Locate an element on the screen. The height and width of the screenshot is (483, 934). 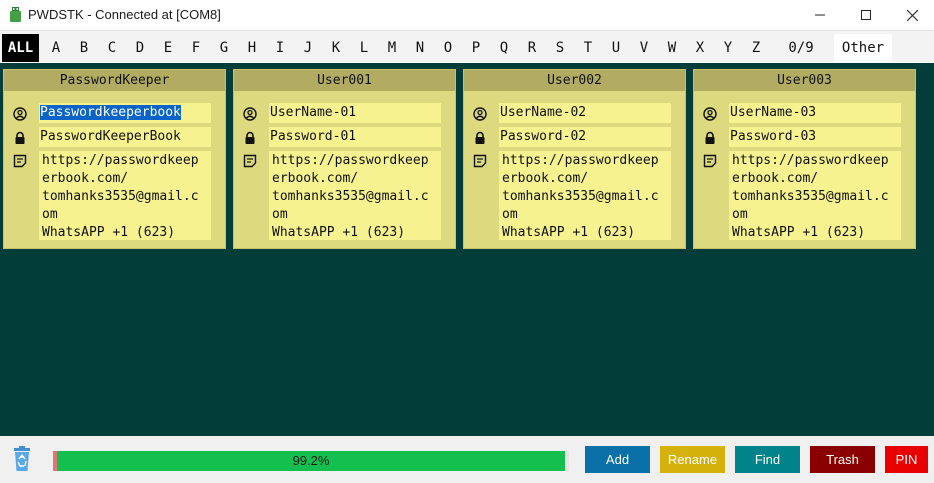
filter-all: ALL is located at coordinates (20, 48).